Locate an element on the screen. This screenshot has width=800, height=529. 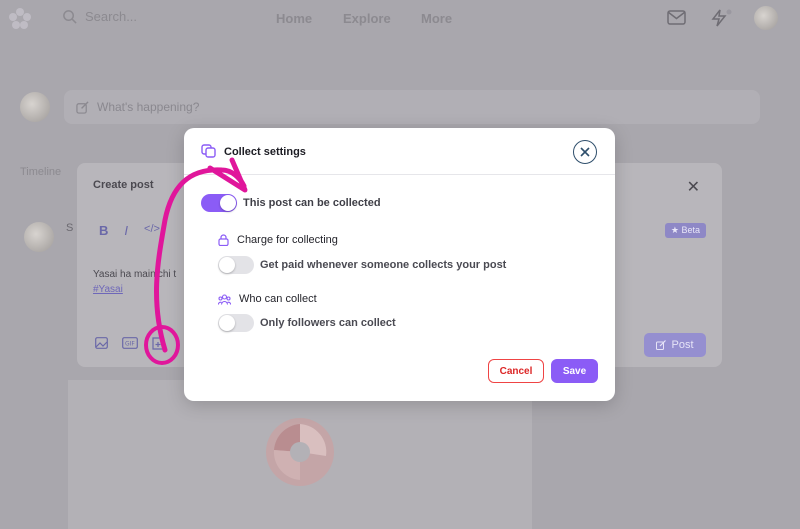
post-body-text: Yasai ha mainichi t is located at coordinates (135, 274).